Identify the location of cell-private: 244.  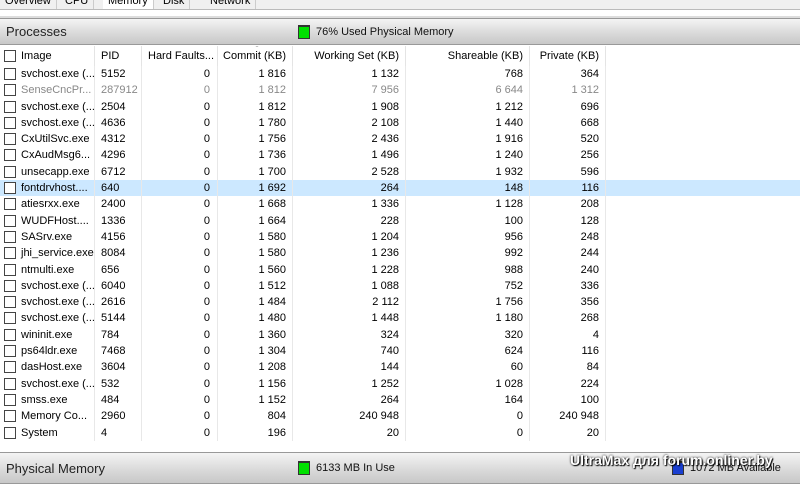
(568, 253).